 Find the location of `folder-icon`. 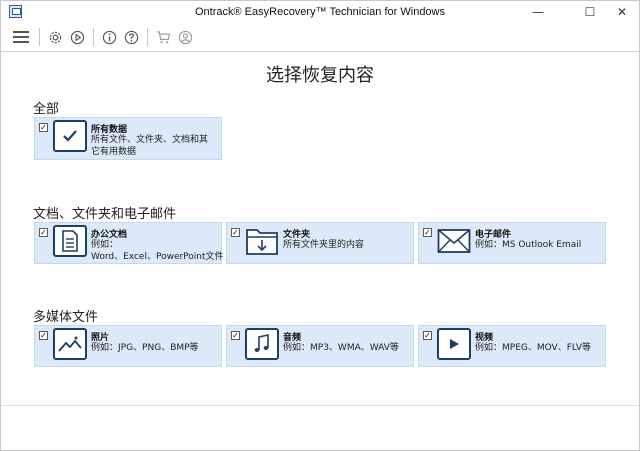

folder-icon is located at coordinates (262, 241).